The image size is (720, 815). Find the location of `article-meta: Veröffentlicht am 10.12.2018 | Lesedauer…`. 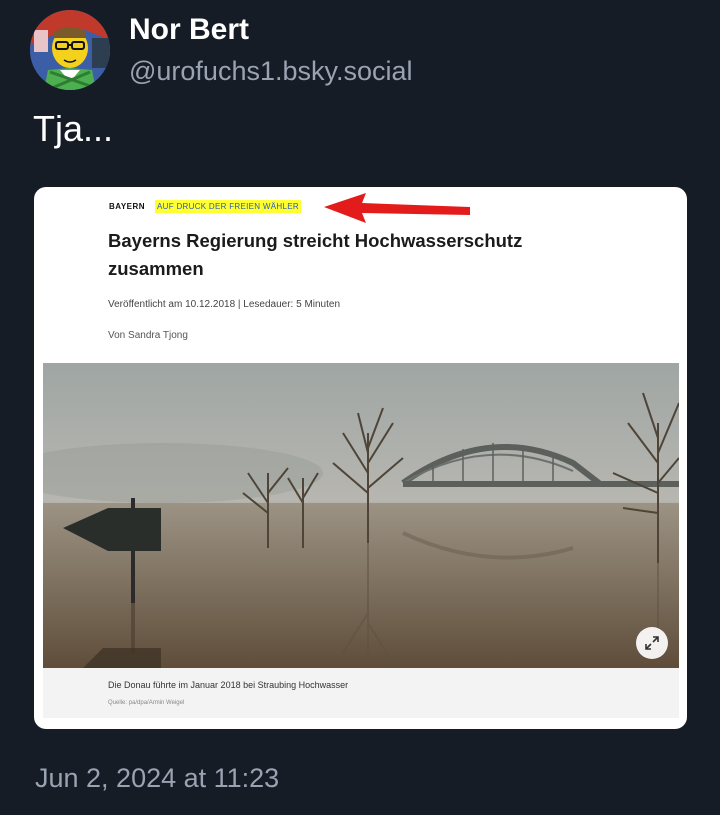

article-meta: Veröffentlicht am 10.12.2018 | Lesedauer… is located at coordinates (224, 304).